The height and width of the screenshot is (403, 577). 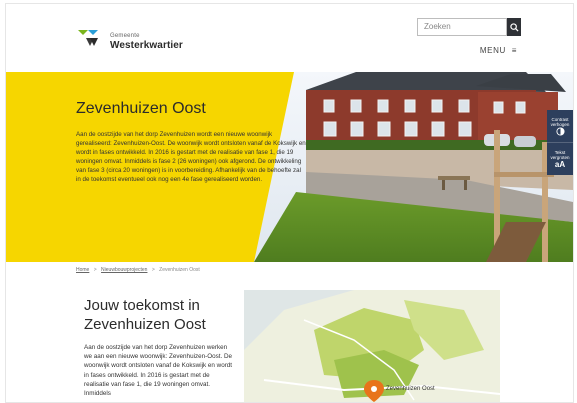 I want to click on contrast-button: Contrast verhogen, so click(x=560, y=126).